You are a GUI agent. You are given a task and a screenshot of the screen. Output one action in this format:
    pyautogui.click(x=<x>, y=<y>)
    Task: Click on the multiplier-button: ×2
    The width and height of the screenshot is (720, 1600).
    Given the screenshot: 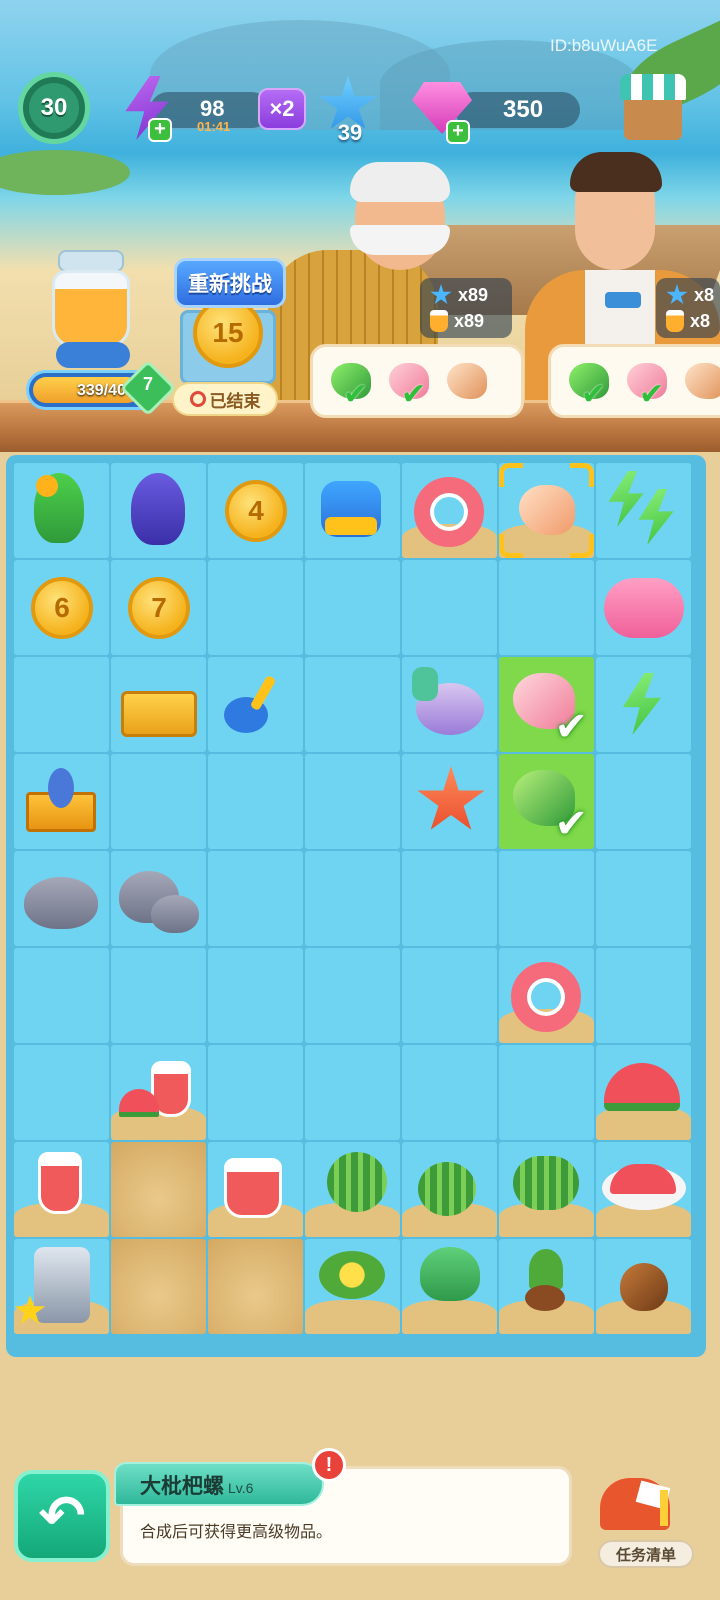 What is the action you would take?
    pyautogui.click(x=282, y=109)
    